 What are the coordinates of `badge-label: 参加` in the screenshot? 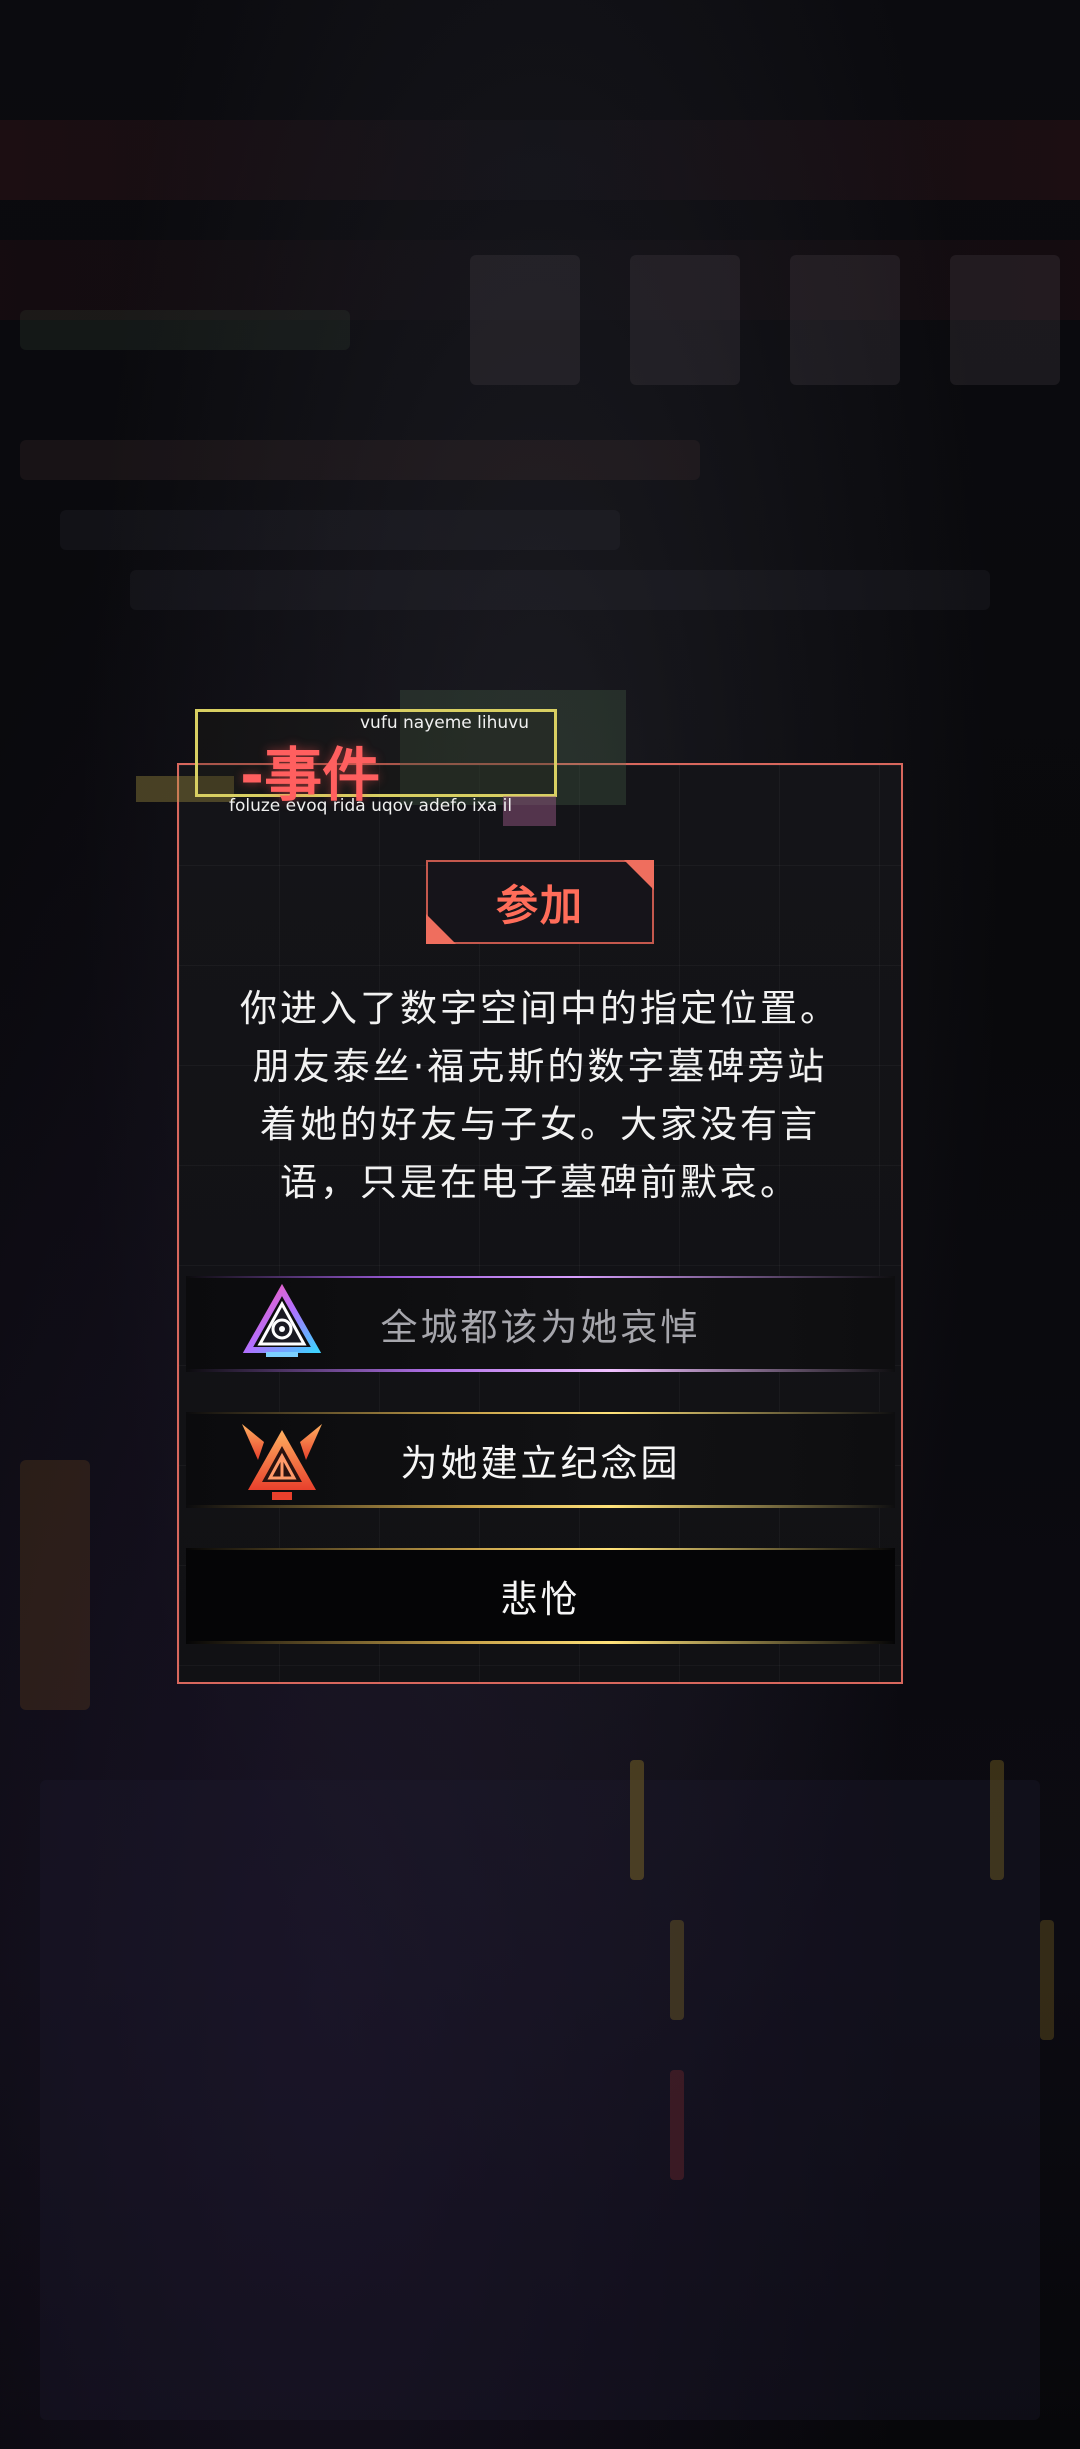 It's located at (539, 905).